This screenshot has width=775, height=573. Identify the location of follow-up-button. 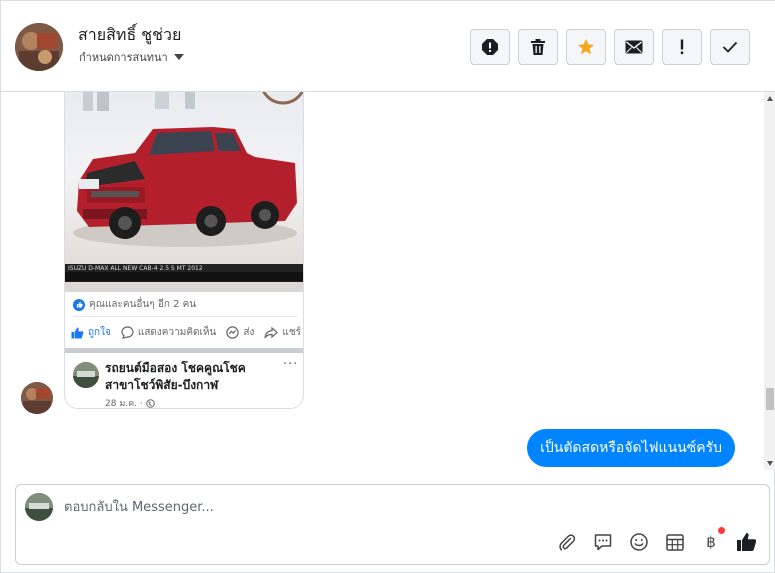
(682, 47).